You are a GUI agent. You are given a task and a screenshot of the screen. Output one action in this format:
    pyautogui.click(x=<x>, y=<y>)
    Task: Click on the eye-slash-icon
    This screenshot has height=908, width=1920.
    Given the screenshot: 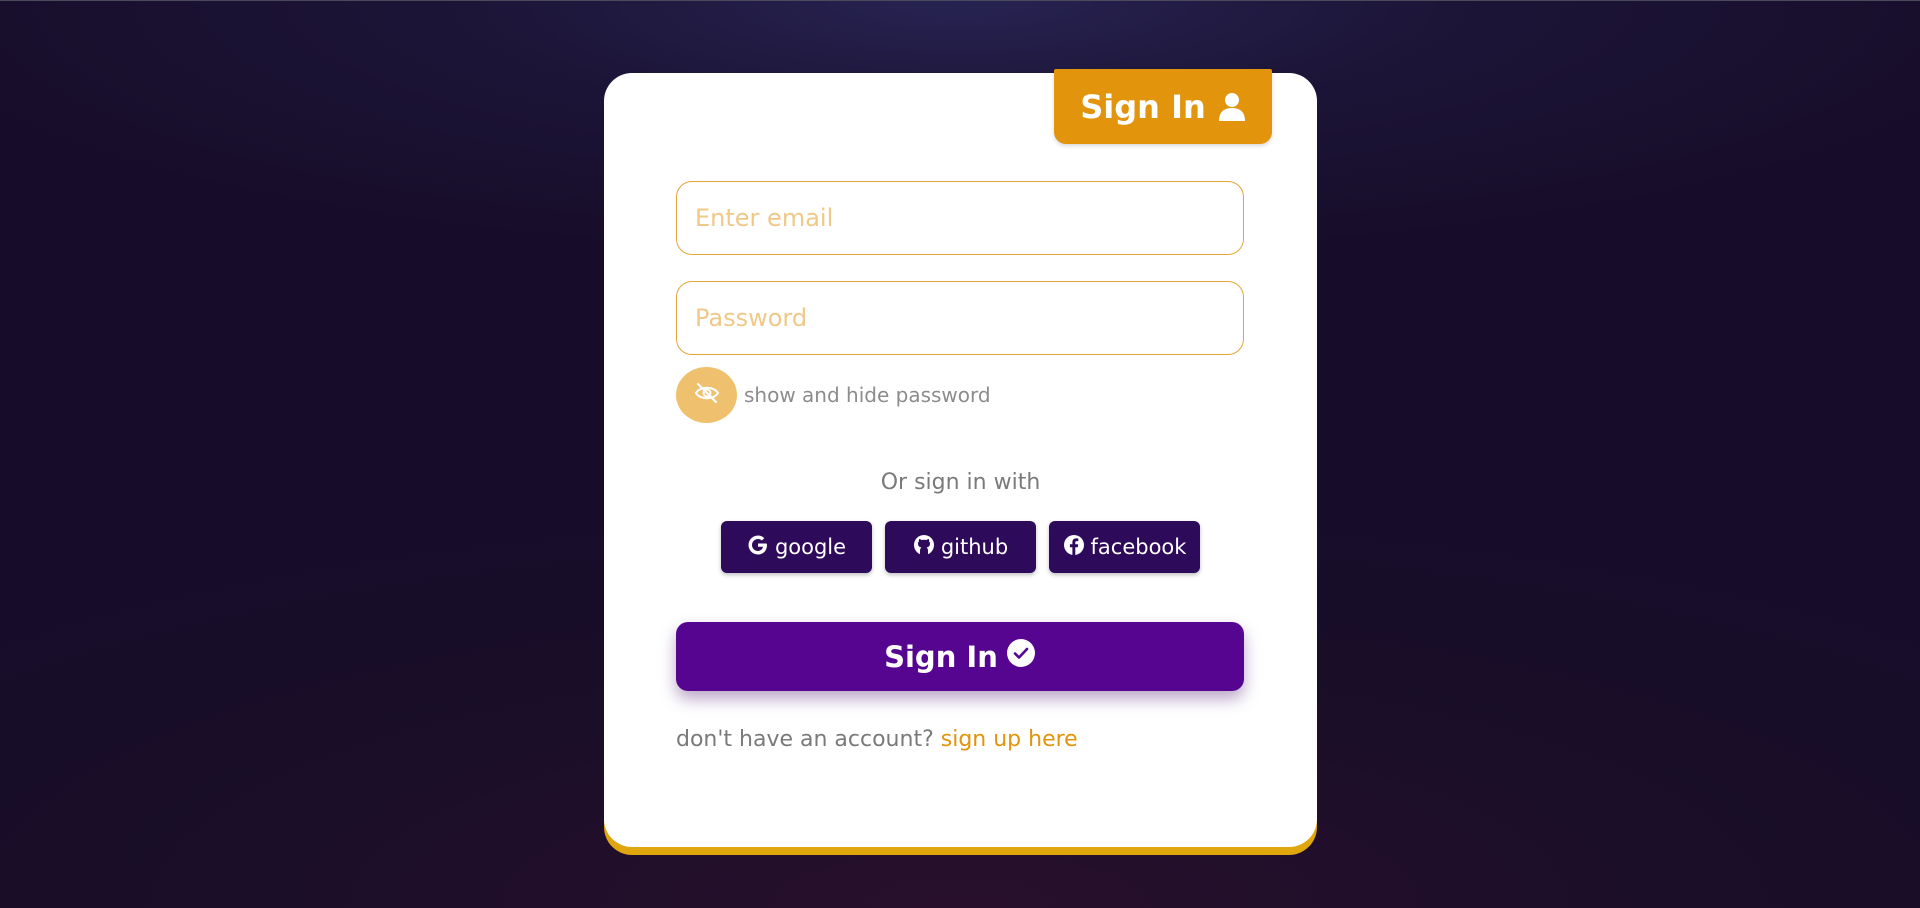 What is the action you would take?
    pyautogui.click(x=707, y=395)
    